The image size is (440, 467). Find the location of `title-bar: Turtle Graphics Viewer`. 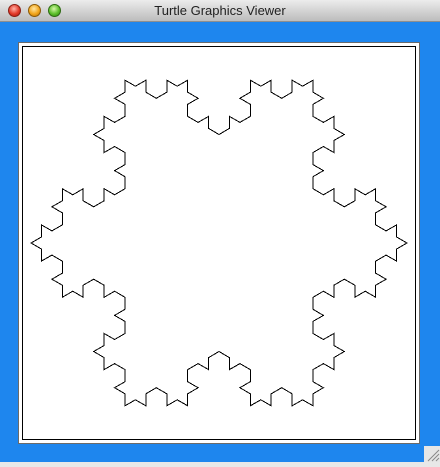

title-bar: Turtle Graphics Viewer is located at coordinates (220, 11).